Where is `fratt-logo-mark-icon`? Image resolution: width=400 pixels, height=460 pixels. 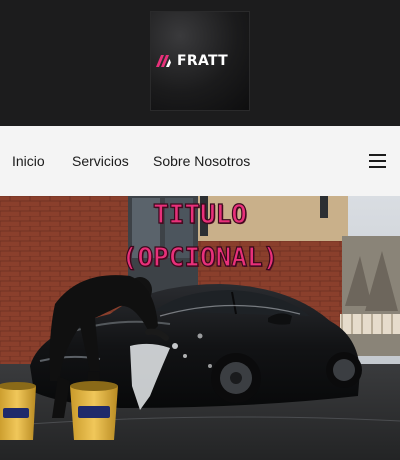 fratt-logo-mark-icon is located at coordinates (163, 61).